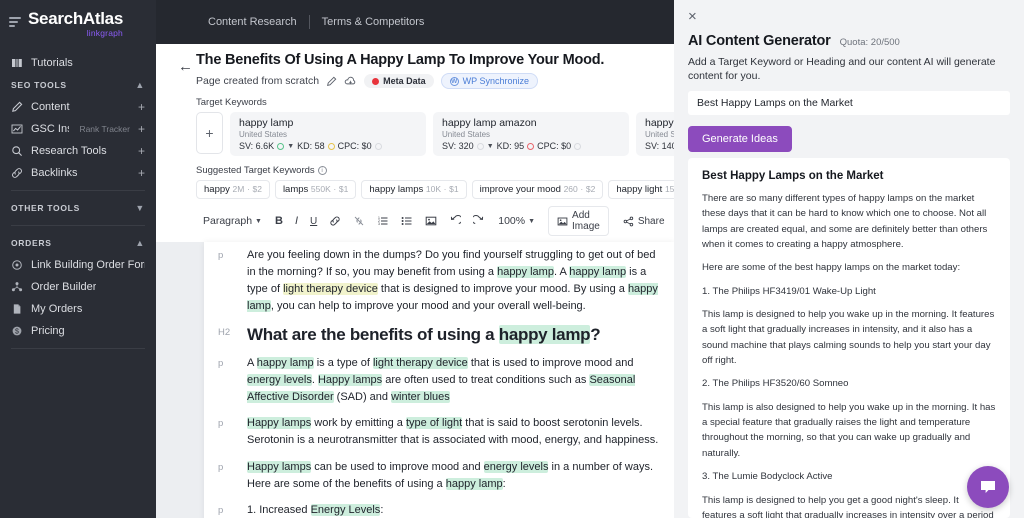 The height and width of the screenshot is (518, 1024). What do you see at coordinates (209, 133) in the screenshot?
I see `add-keyword-button: +` at bounding box center [209, 133].